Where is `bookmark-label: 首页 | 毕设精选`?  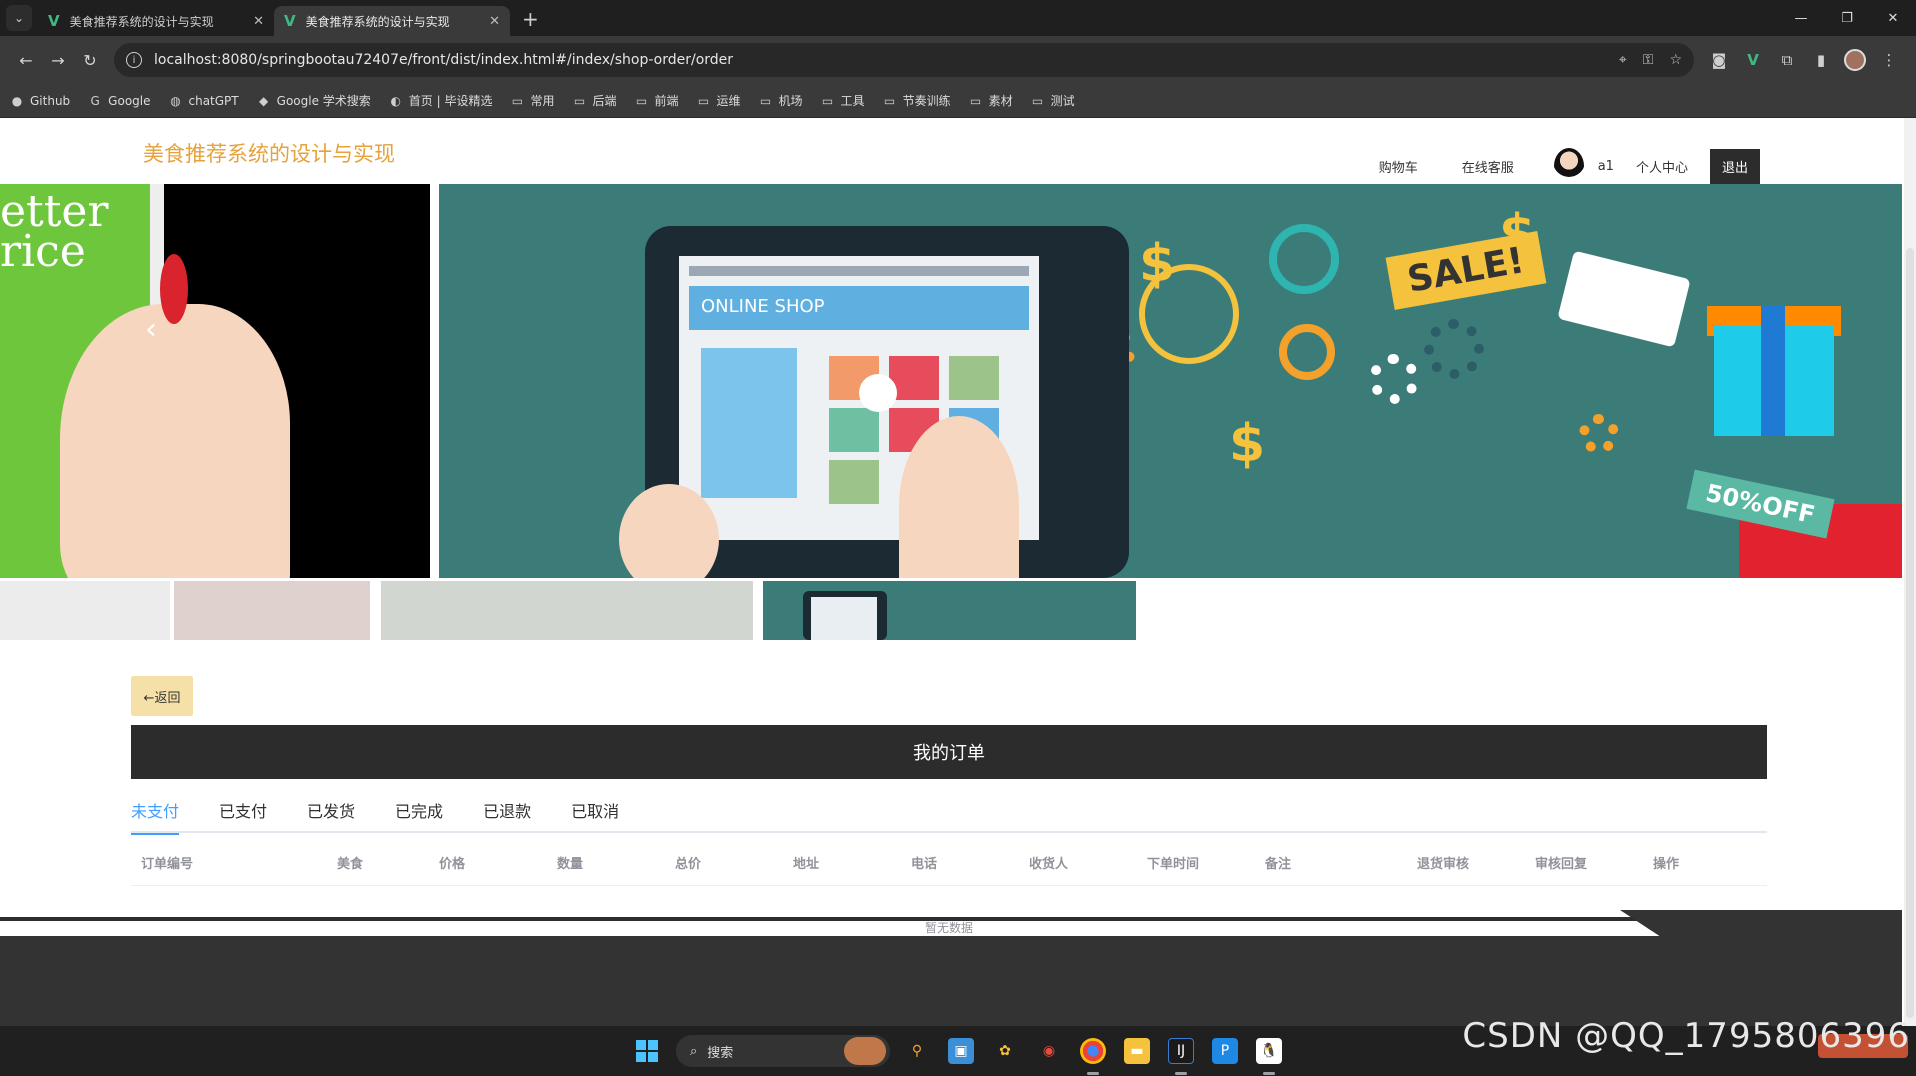
bookmark-label: 首页 | 毕设精选 is located at coordinates (450, 101).